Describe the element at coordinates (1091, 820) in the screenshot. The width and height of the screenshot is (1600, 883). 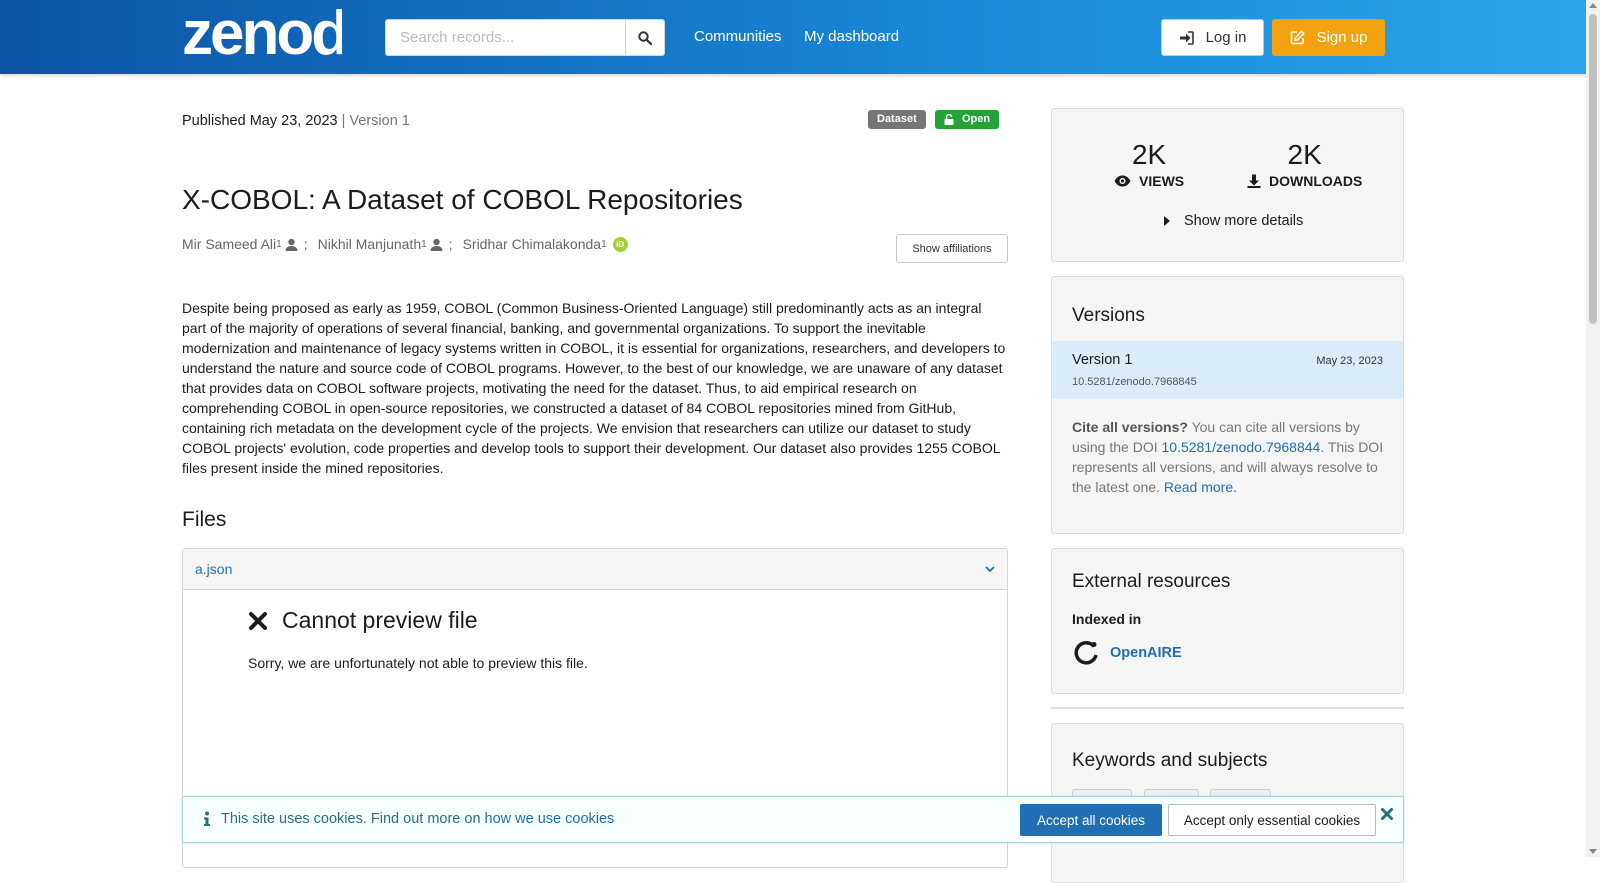
I see `accept-all-cookies-button: Accept all cookies` at that location.